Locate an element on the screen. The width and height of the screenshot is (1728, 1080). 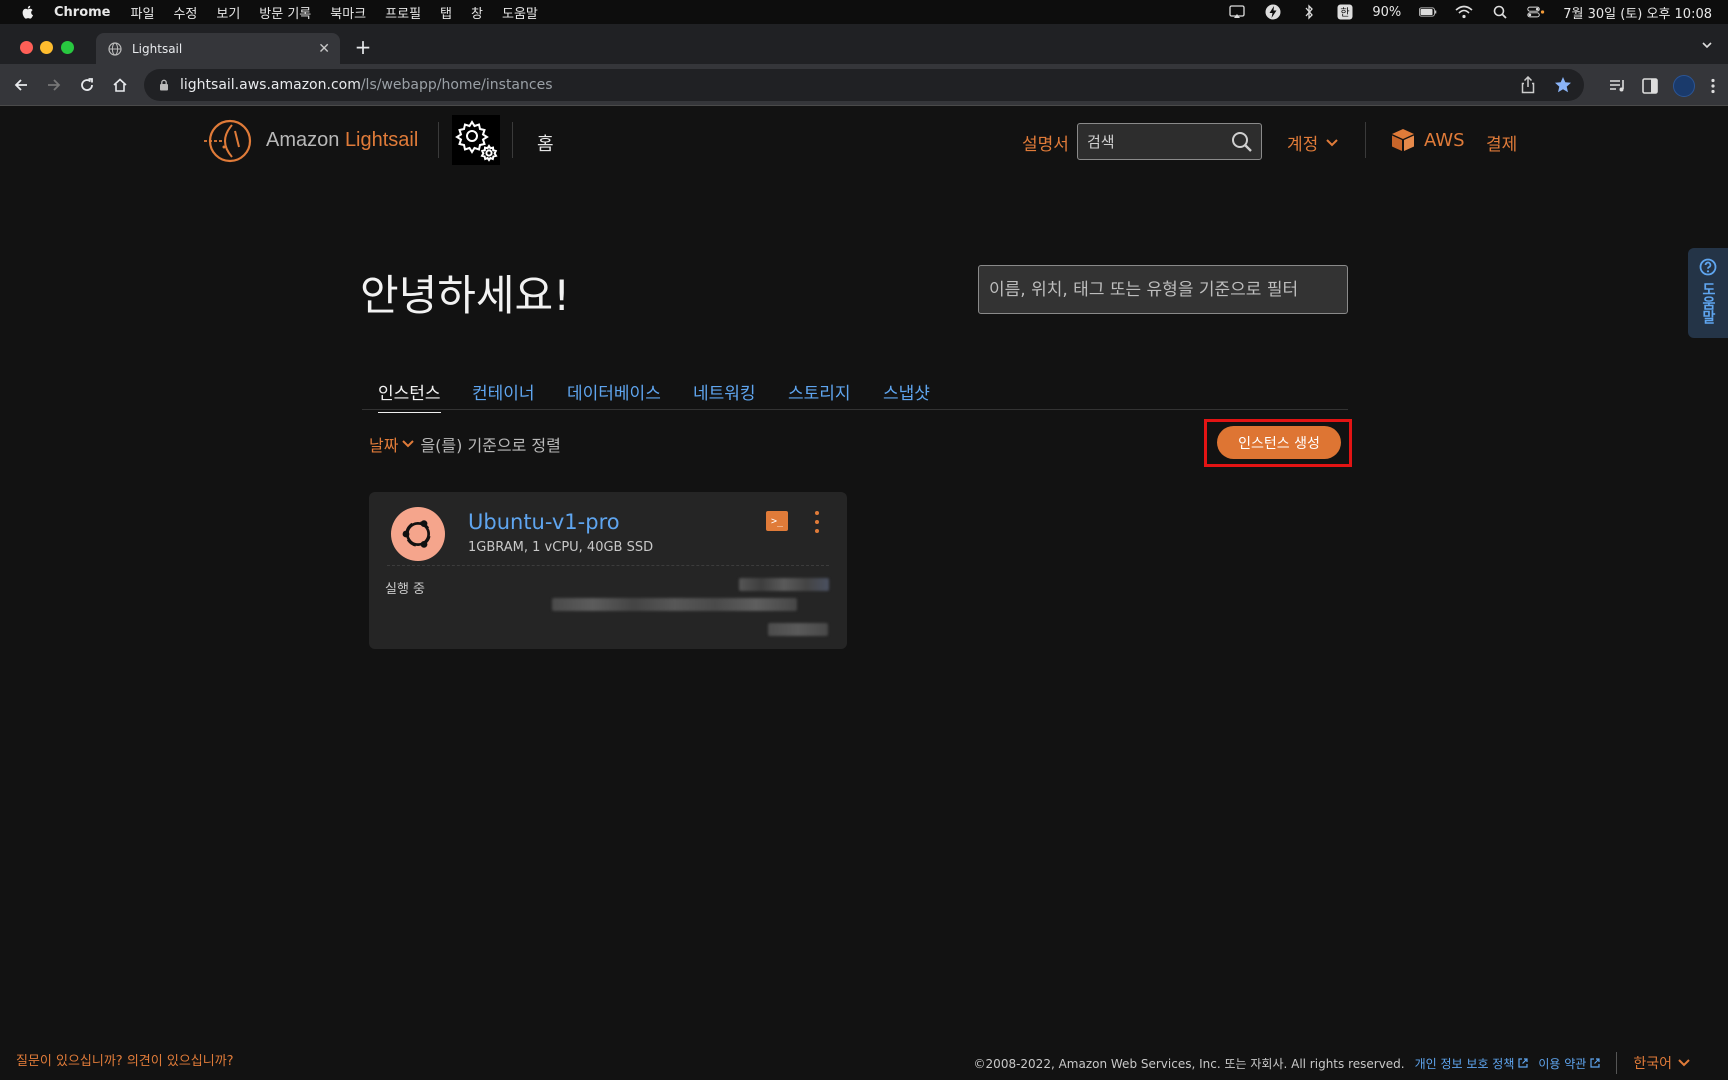
lightsail-brand: Amazon Lightsail is located at coordinates (342, 140).